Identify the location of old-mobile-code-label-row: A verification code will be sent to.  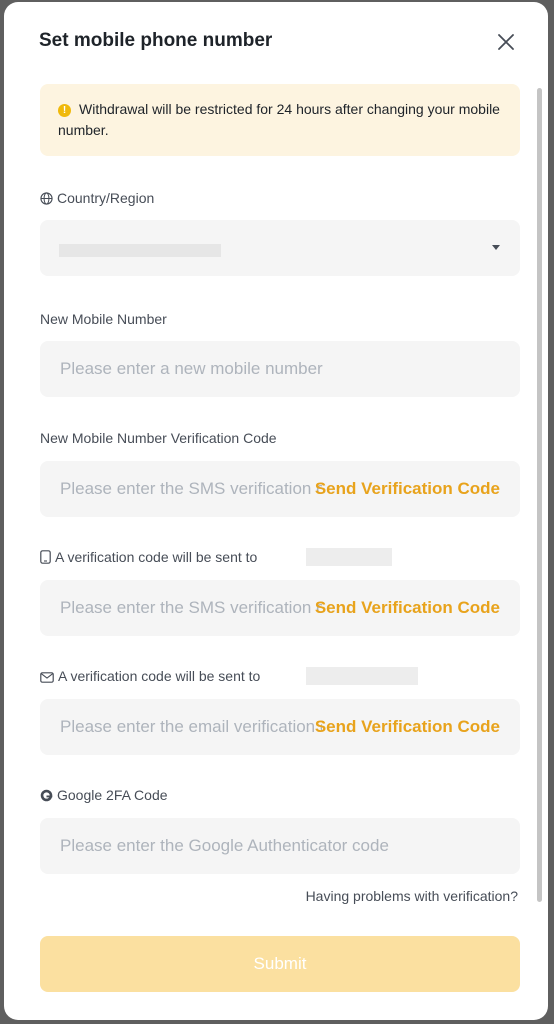
(148, 557).